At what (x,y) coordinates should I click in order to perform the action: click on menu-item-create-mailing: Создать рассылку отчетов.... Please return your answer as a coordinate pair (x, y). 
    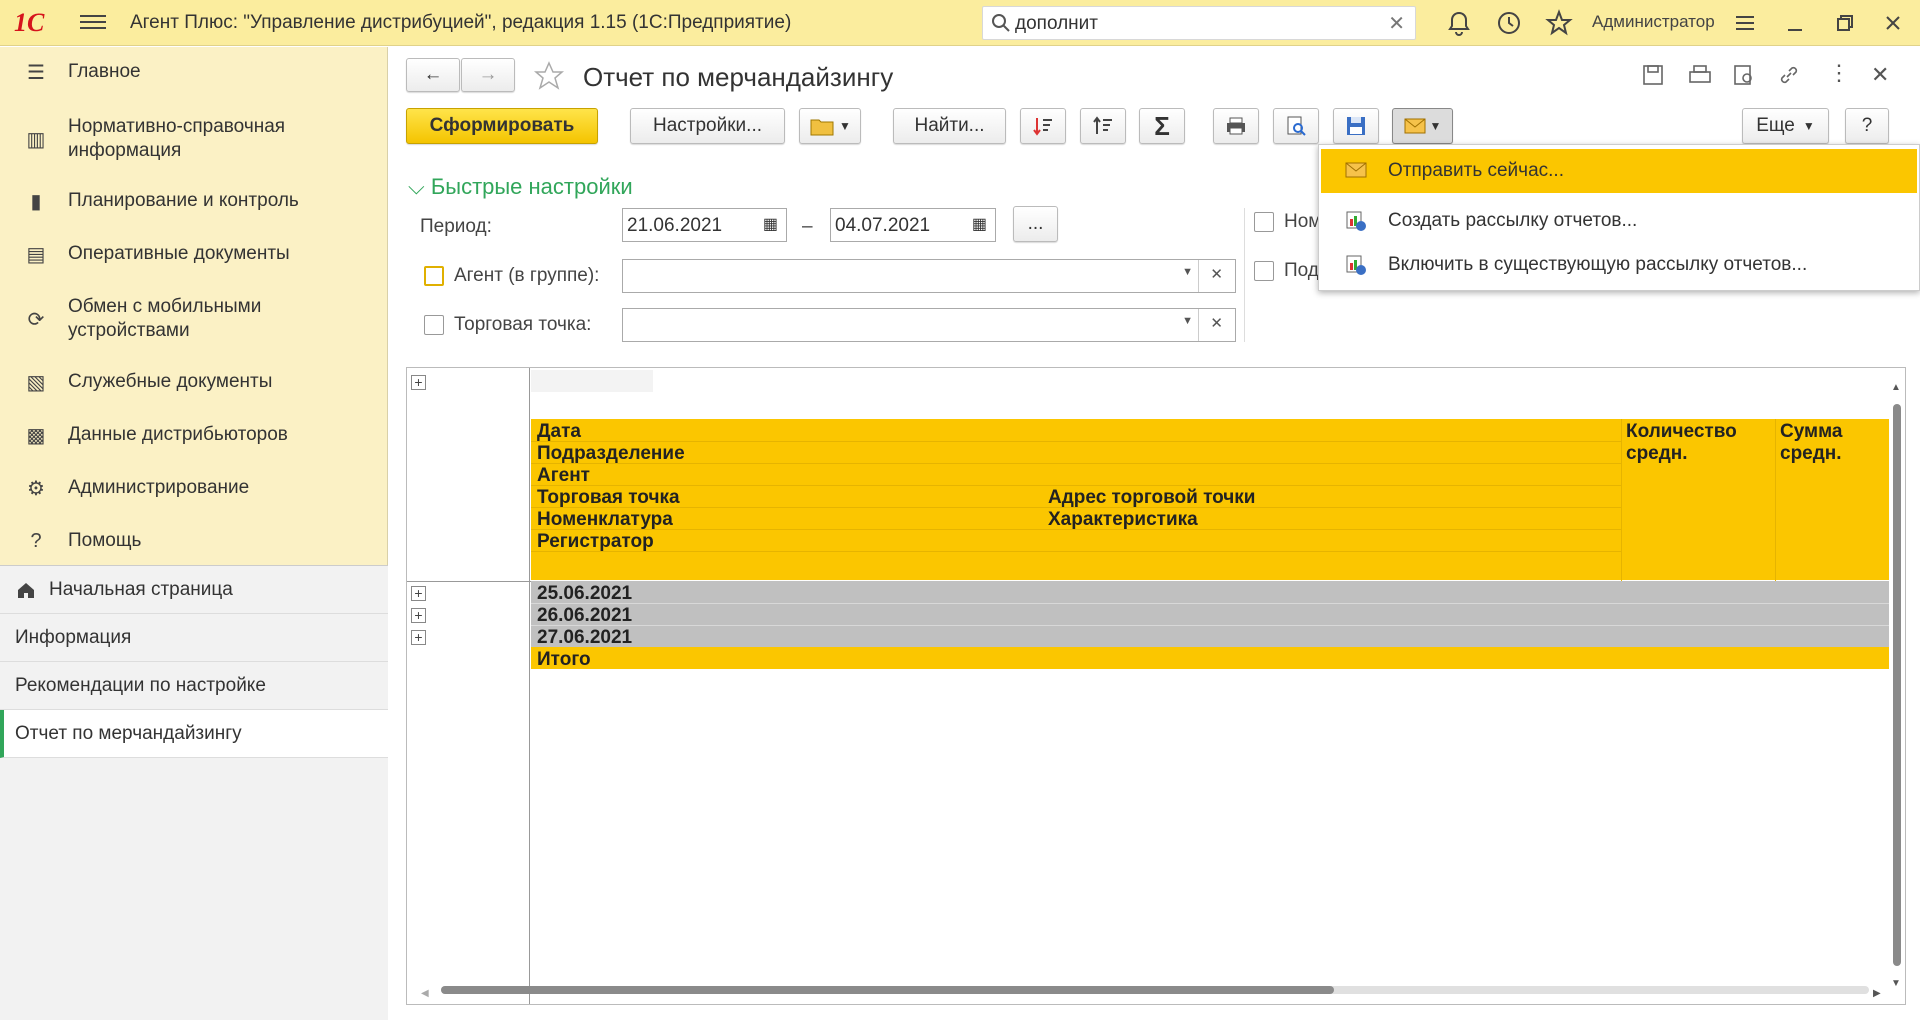
    Looking at the image, I should click on (1619, 221).